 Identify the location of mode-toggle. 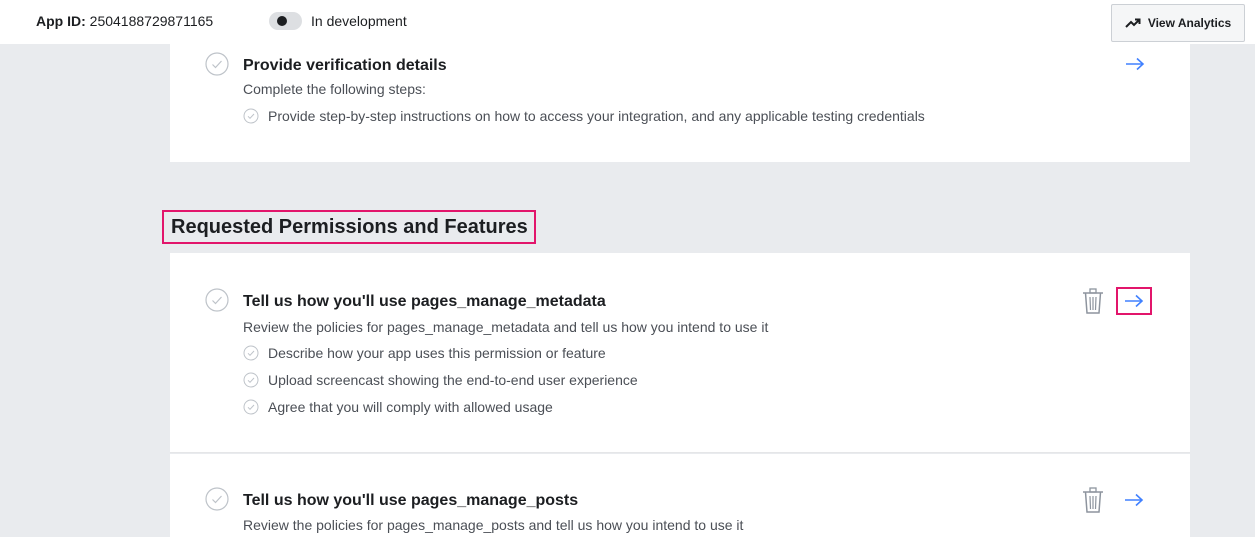
(285, 21).